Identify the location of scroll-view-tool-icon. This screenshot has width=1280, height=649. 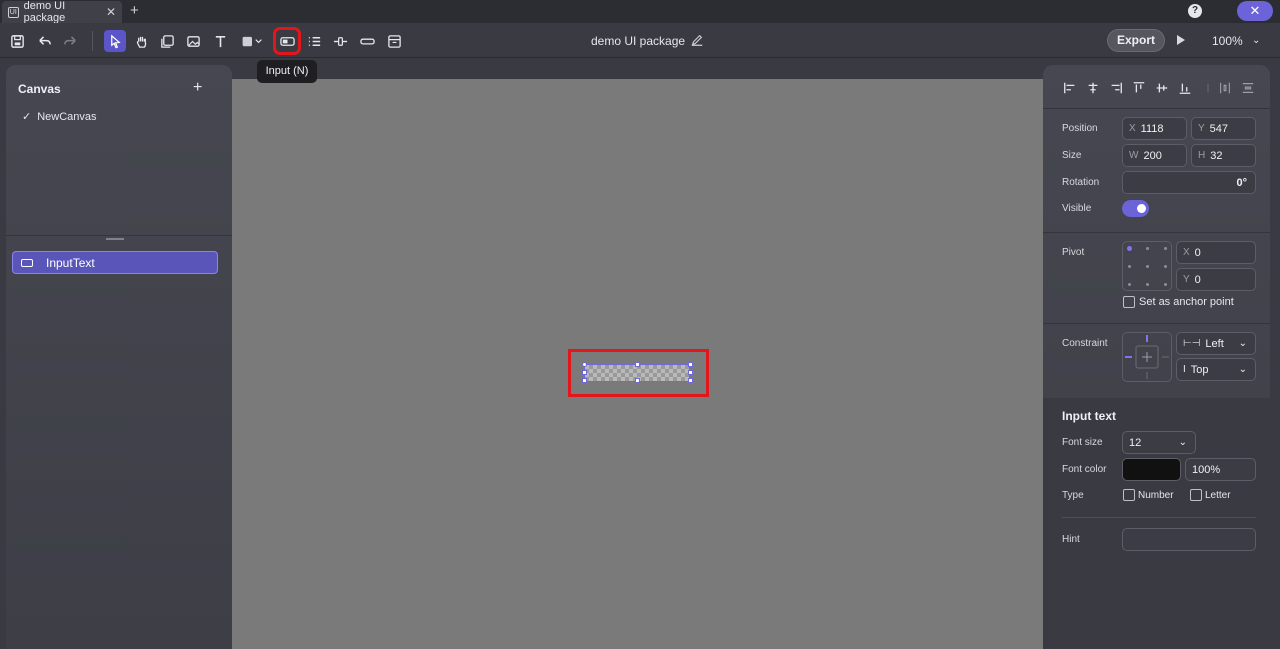
(394, 41).